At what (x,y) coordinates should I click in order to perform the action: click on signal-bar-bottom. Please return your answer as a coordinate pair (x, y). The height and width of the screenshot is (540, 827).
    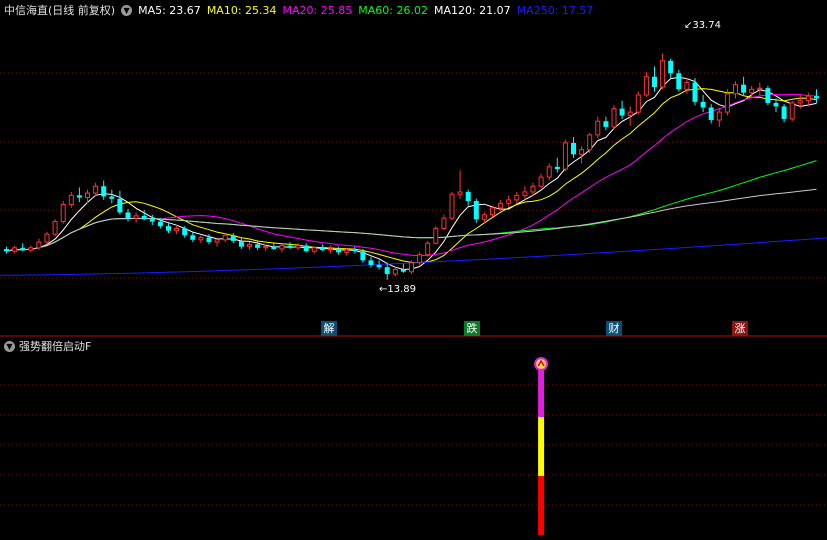
    Looking at the image, I should click on (541, 505).